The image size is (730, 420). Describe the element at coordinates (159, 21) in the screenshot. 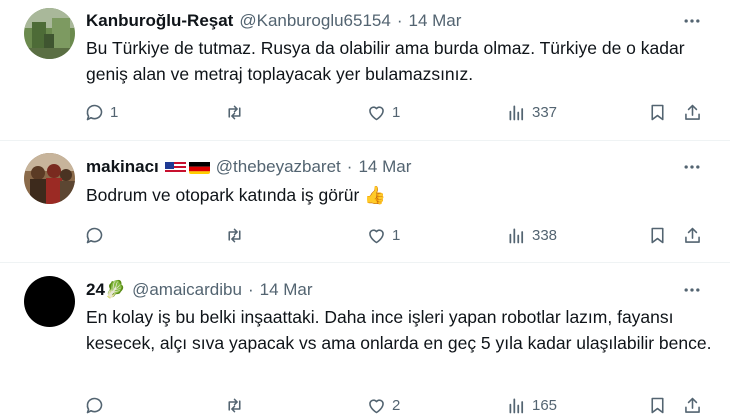

I see `display-name: Kanburoğlu-Reşat` at that location.